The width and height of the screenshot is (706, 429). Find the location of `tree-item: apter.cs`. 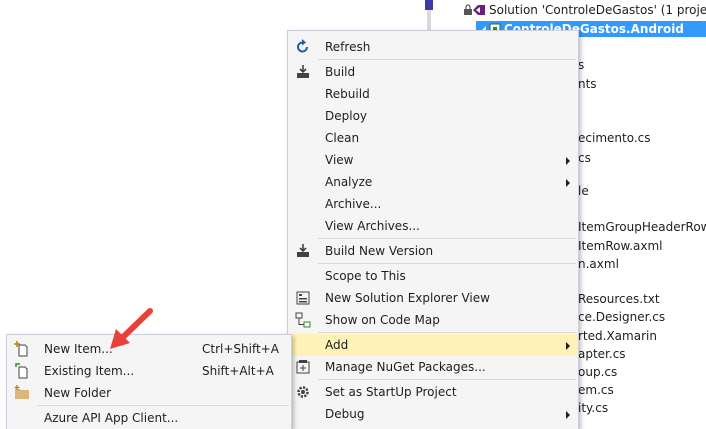

tree-item: apter.cs is located at coordinates (602, 354).